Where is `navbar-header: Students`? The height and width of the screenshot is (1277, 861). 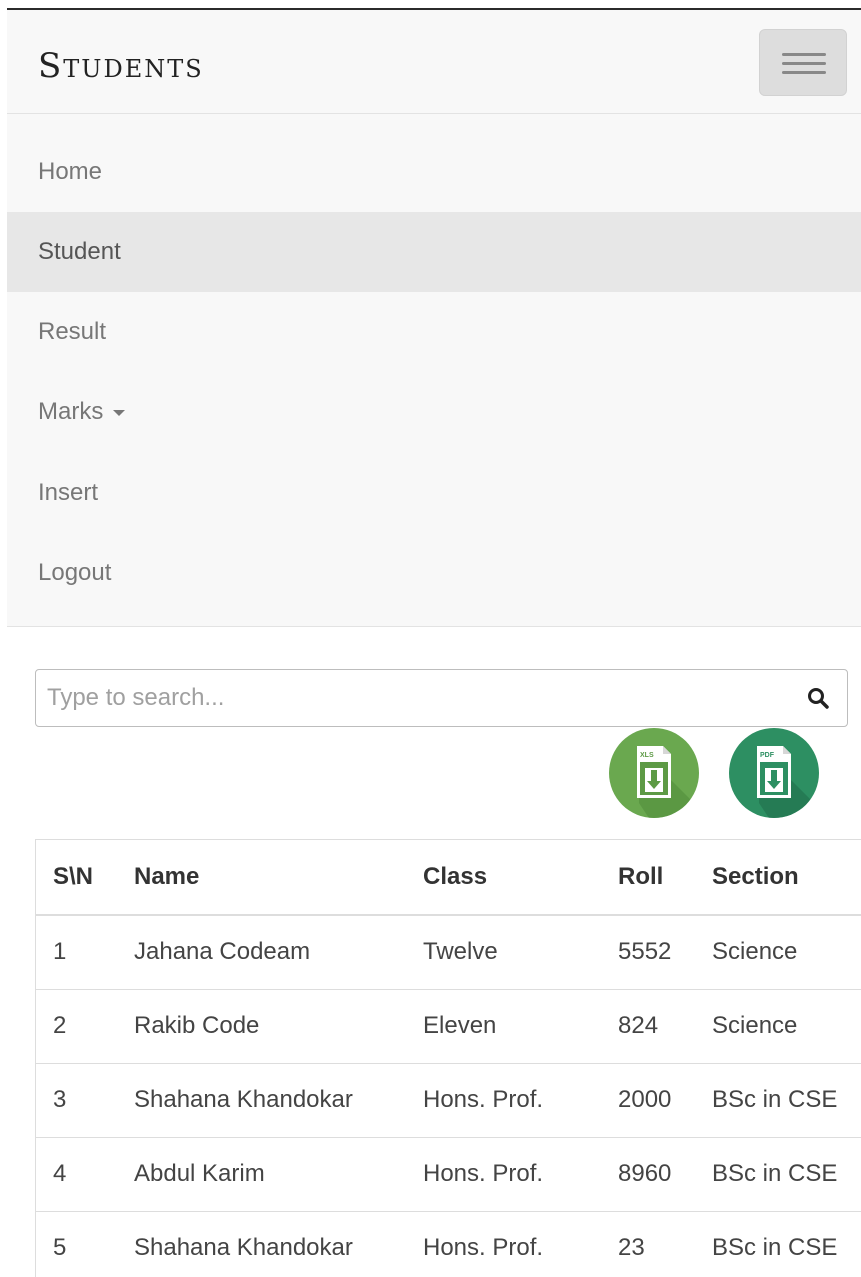
navbar-header: Students is located at coordinates (434, 62).